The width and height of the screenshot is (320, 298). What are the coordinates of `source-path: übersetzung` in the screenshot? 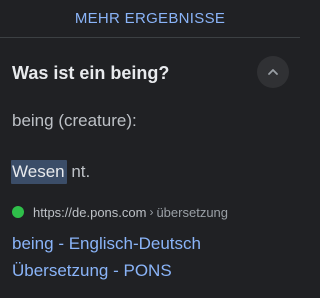 It's located at (192, 212).